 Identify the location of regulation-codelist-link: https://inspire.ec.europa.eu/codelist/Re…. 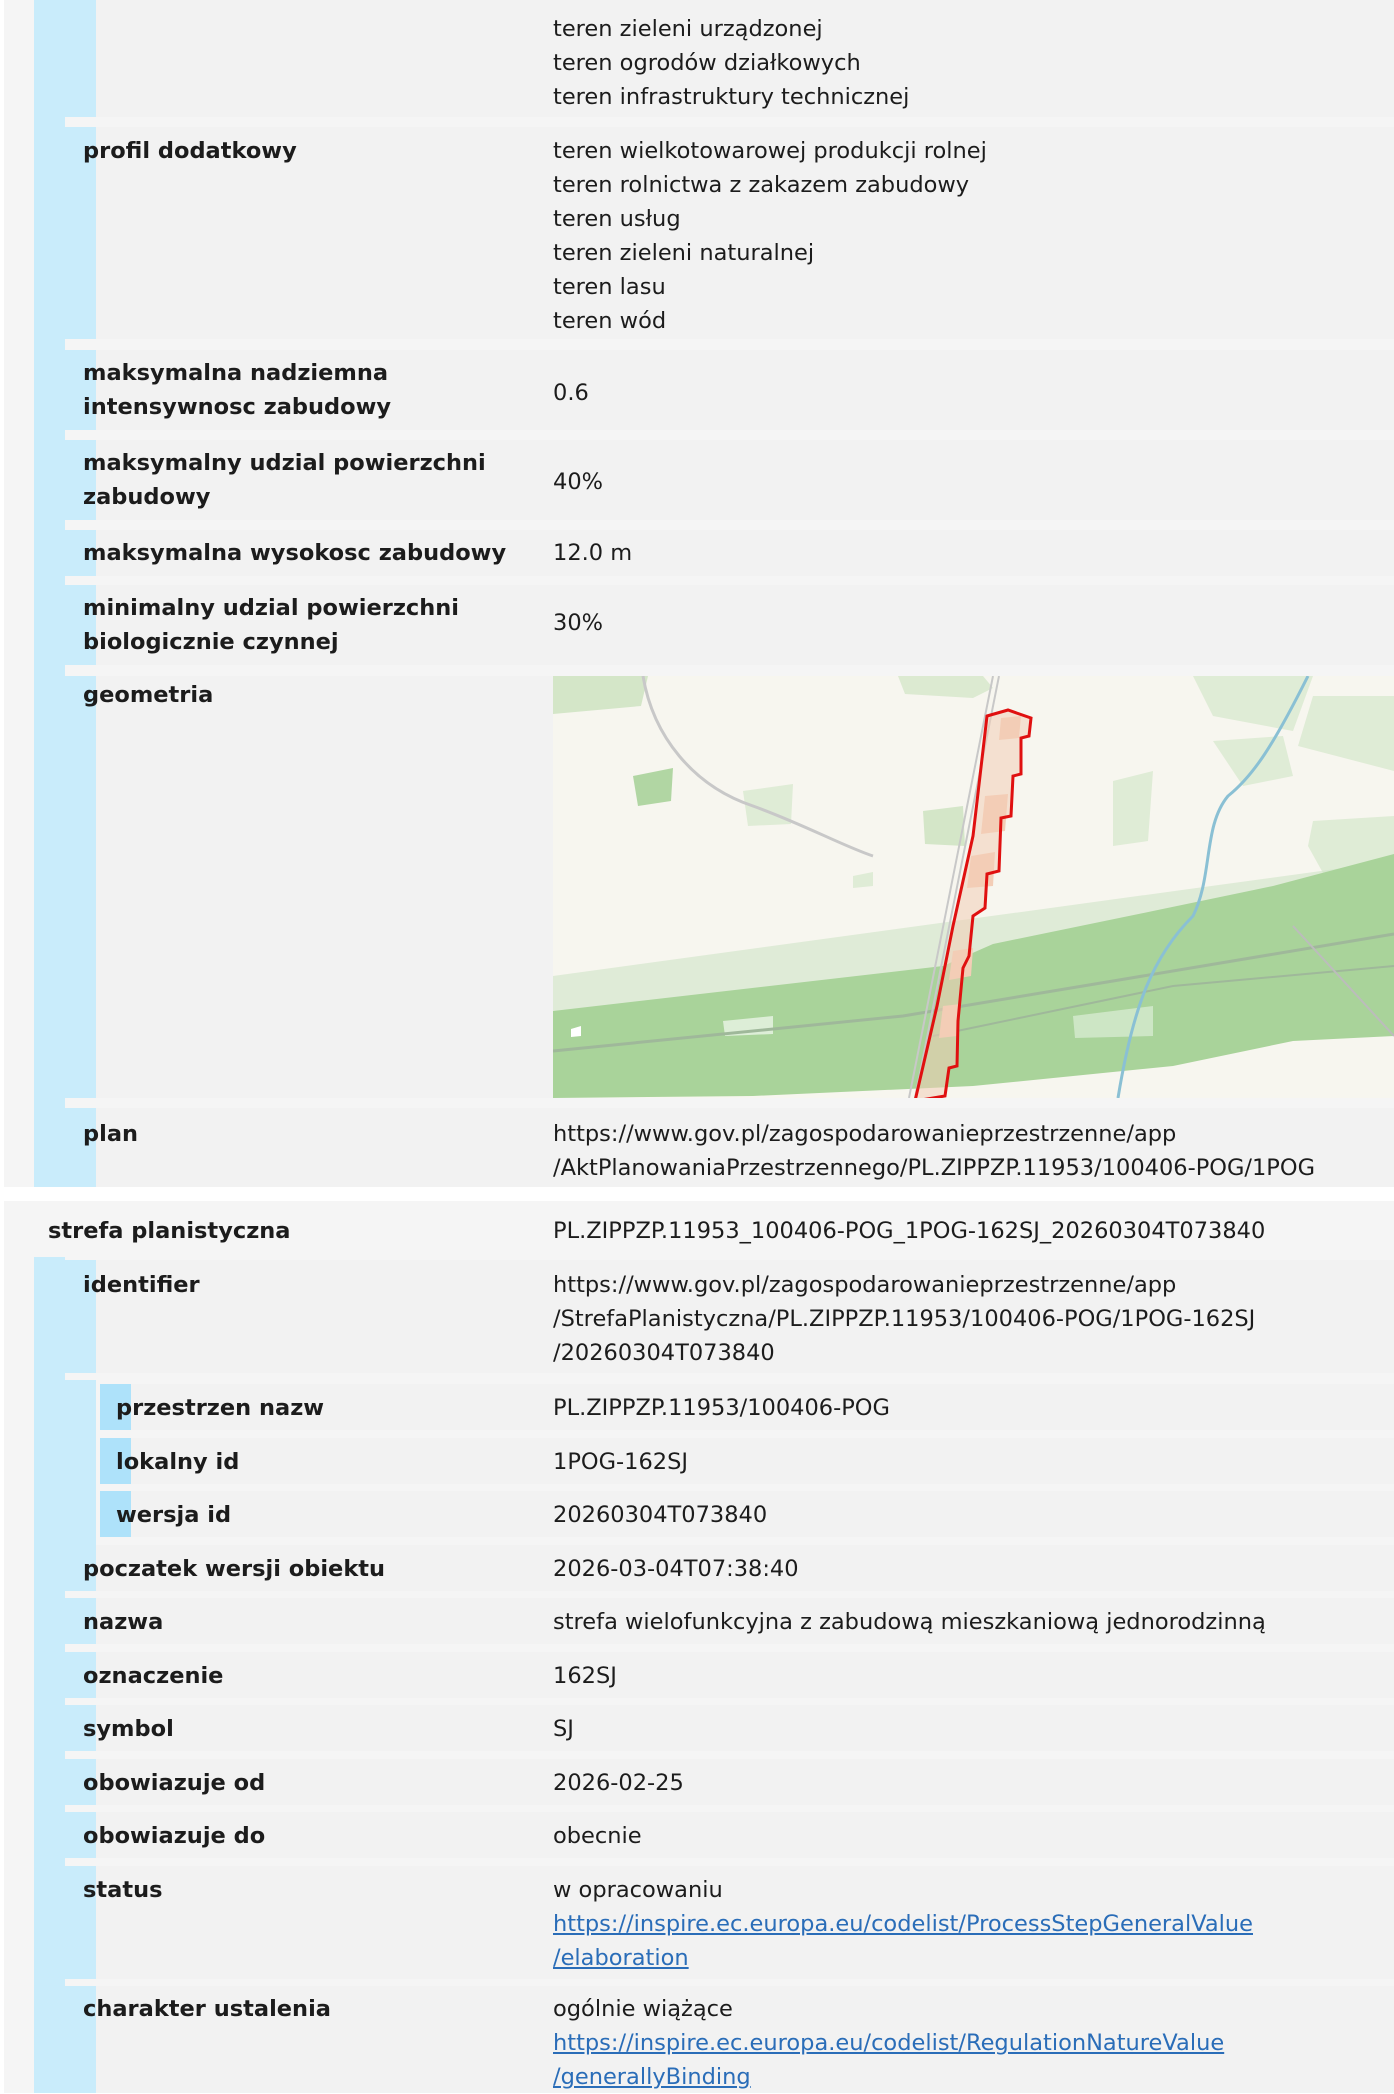
(888, 2043).